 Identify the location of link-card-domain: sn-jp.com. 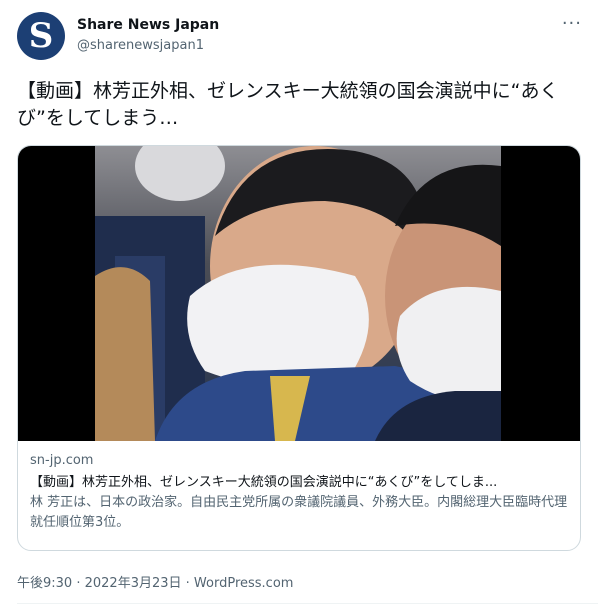
(62, 460).